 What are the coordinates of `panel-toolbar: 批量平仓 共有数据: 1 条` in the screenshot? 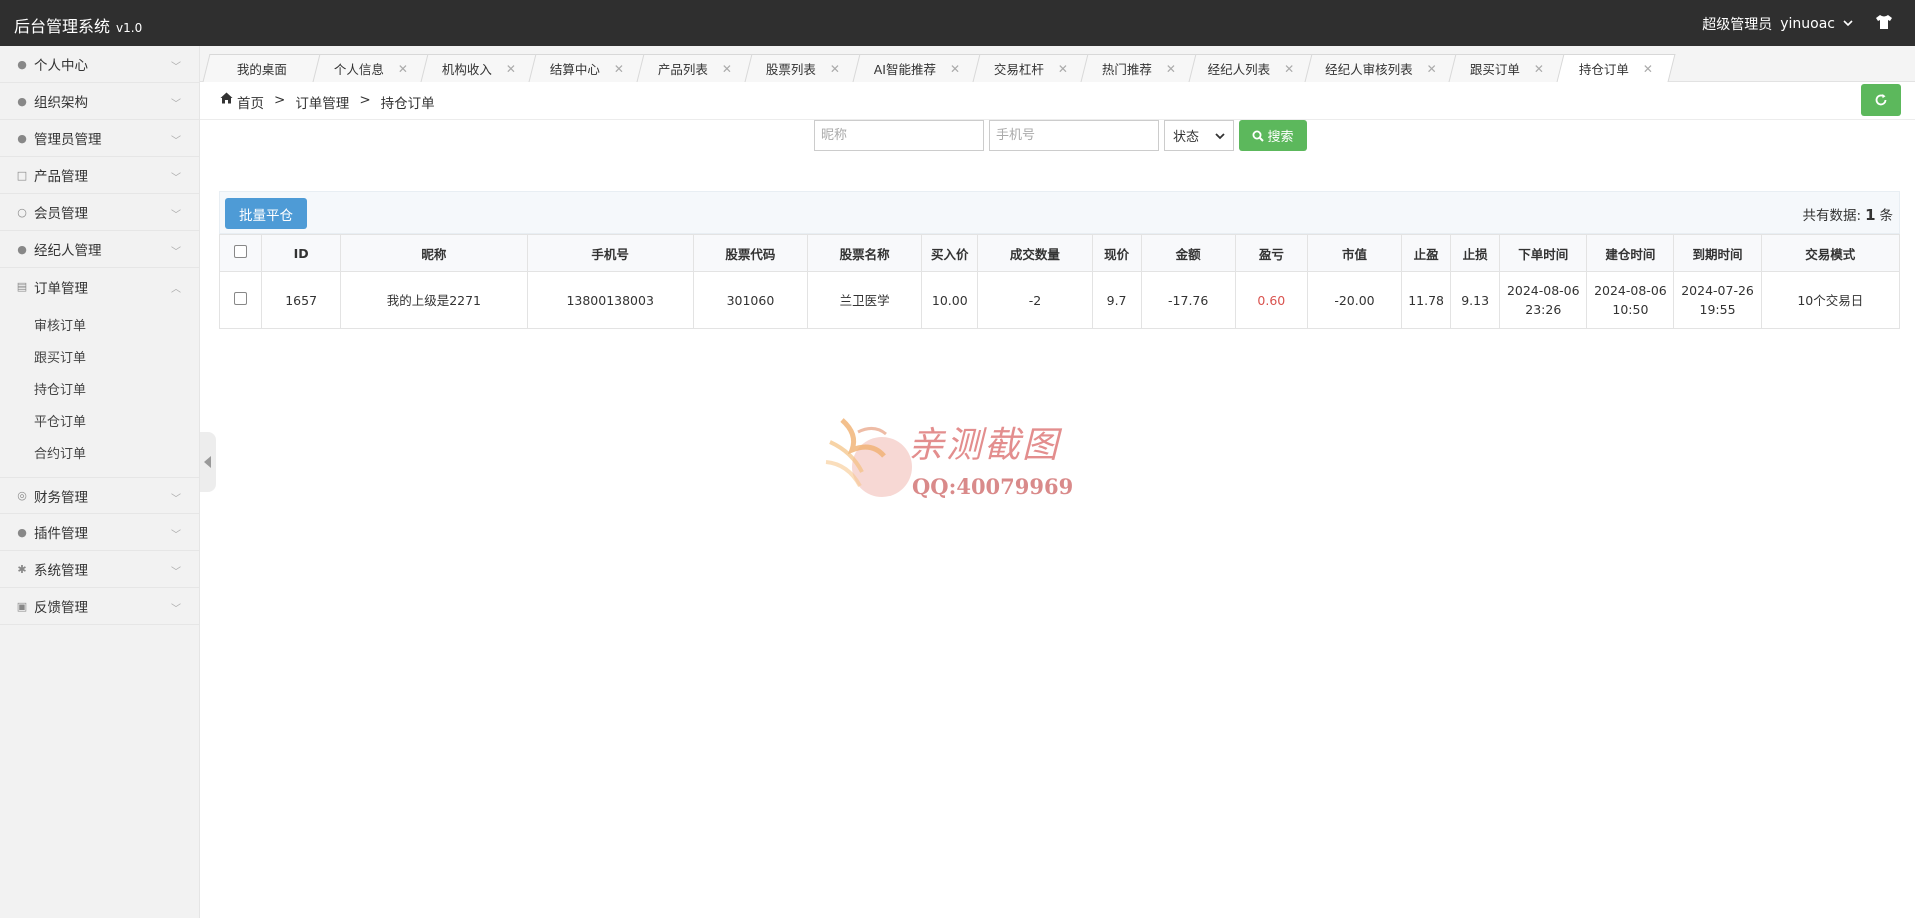 It's located at (1059, 212).